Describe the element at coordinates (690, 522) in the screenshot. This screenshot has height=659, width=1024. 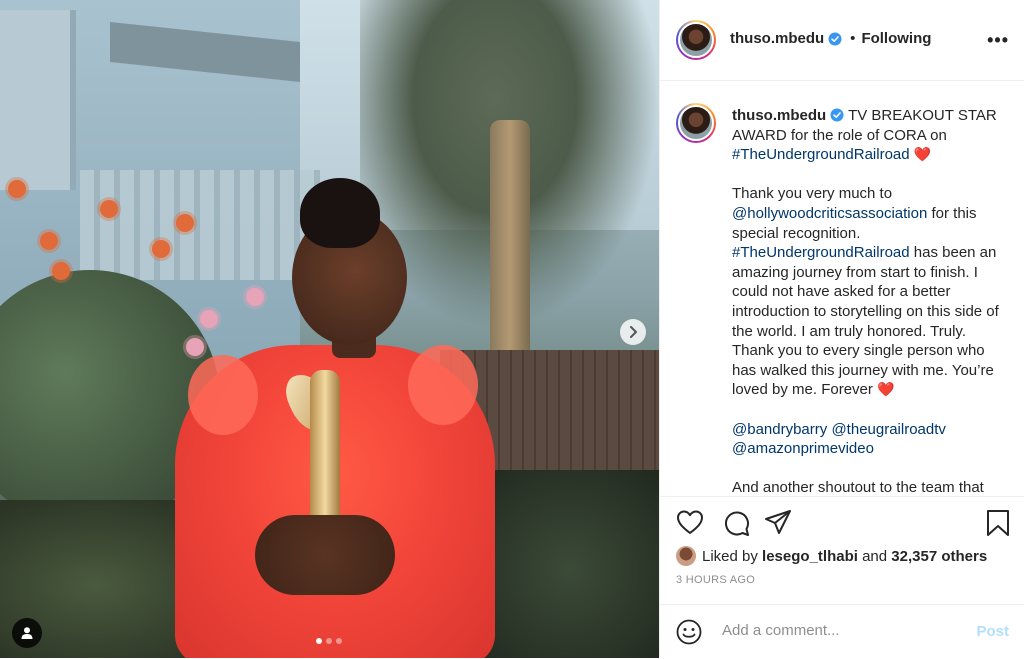
I see `heart-icon` at that location.